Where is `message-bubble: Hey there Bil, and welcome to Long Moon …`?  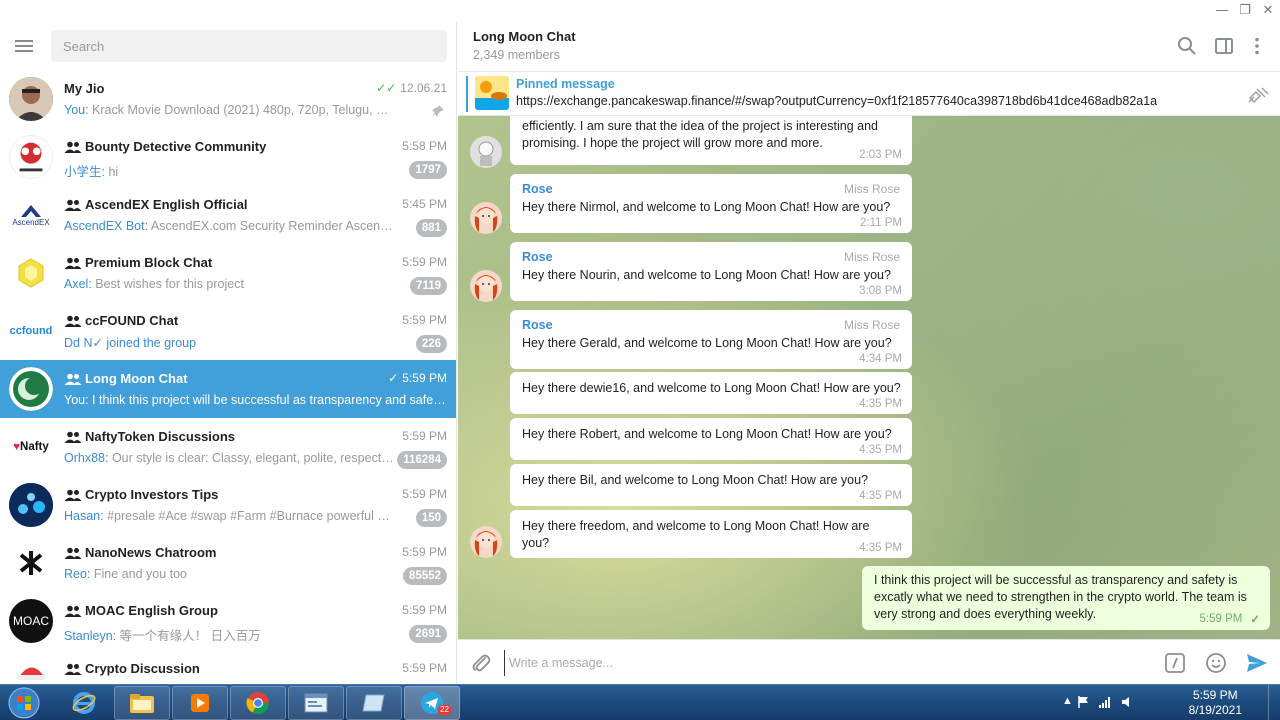
message-bubble: Hey there Bil, and welcome to Long Moon … is located at coordinates (711, 485).